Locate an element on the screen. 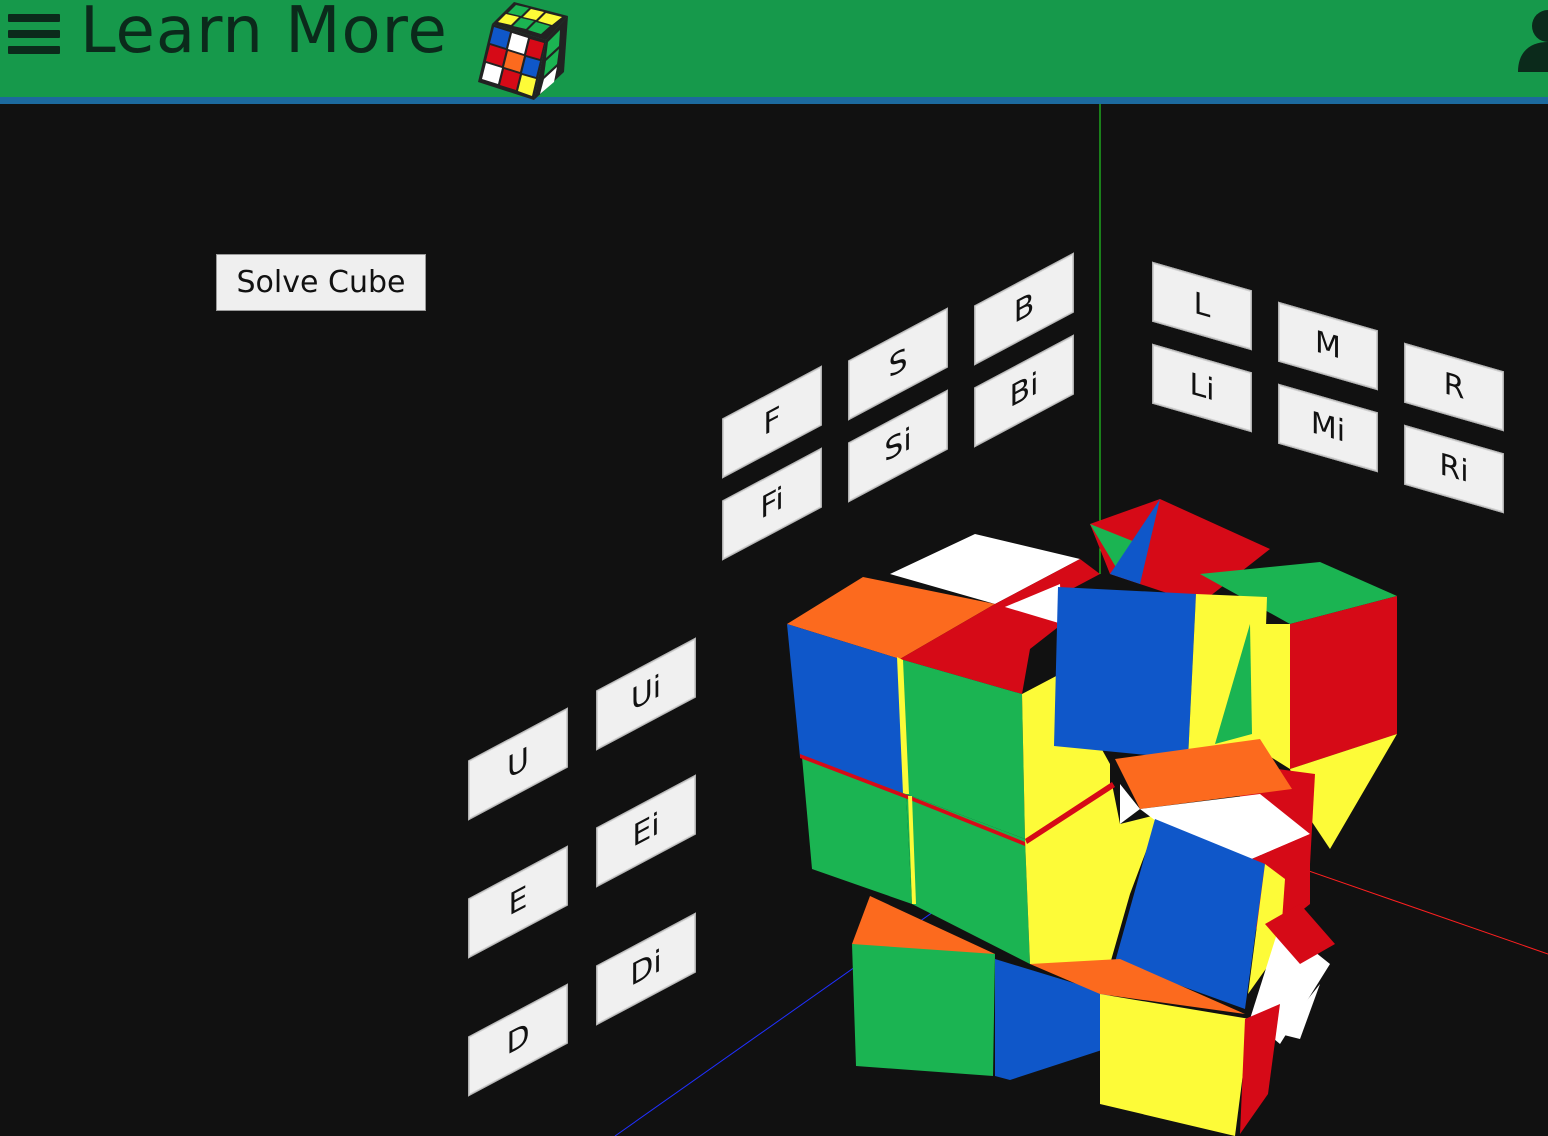  user-account-icon is located at coordinates (1533, 39).